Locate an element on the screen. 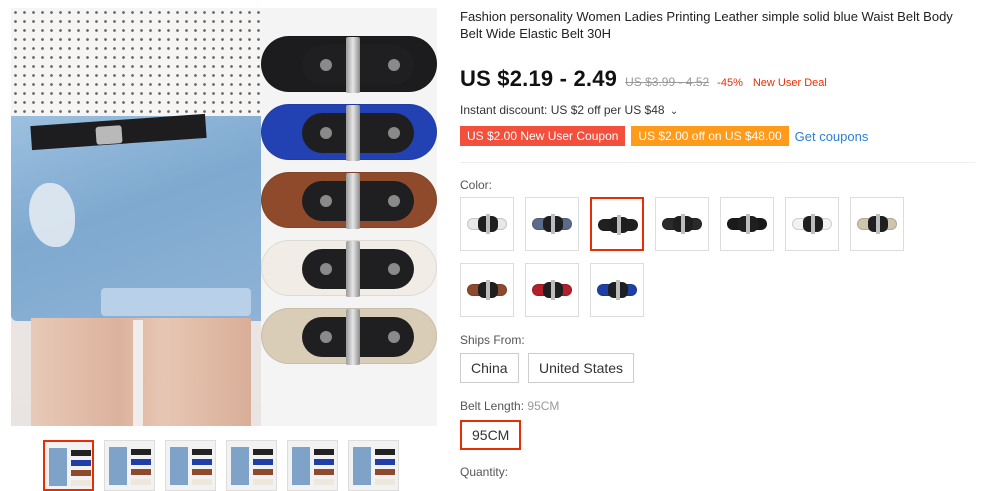 The image size is (1000, 491). get-coupons-link: Get coupons is located at coordinates (832, 136).